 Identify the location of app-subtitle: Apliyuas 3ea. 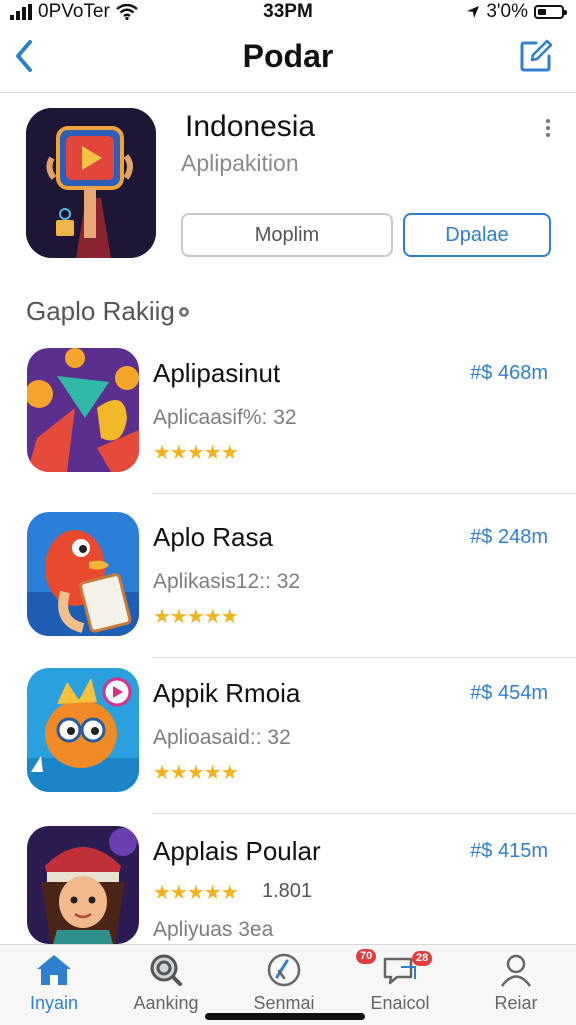
(213, 929).